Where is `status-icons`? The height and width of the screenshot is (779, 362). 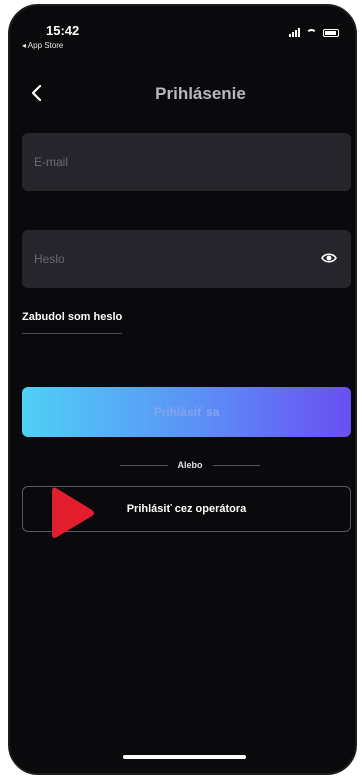
status-icons is located at coordinates (314, 32).